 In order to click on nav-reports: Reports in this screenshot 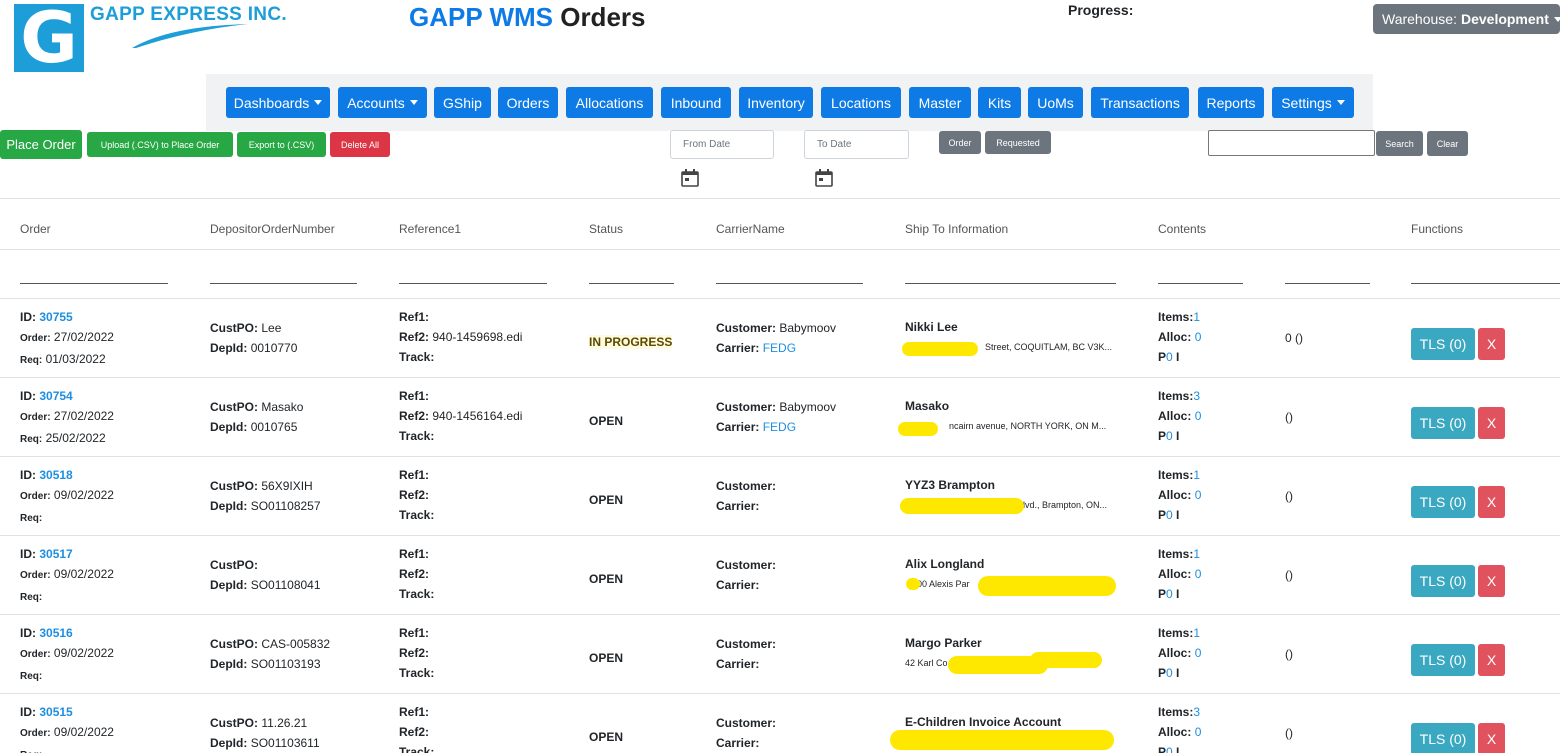, I will do `click(1231, 102)`.